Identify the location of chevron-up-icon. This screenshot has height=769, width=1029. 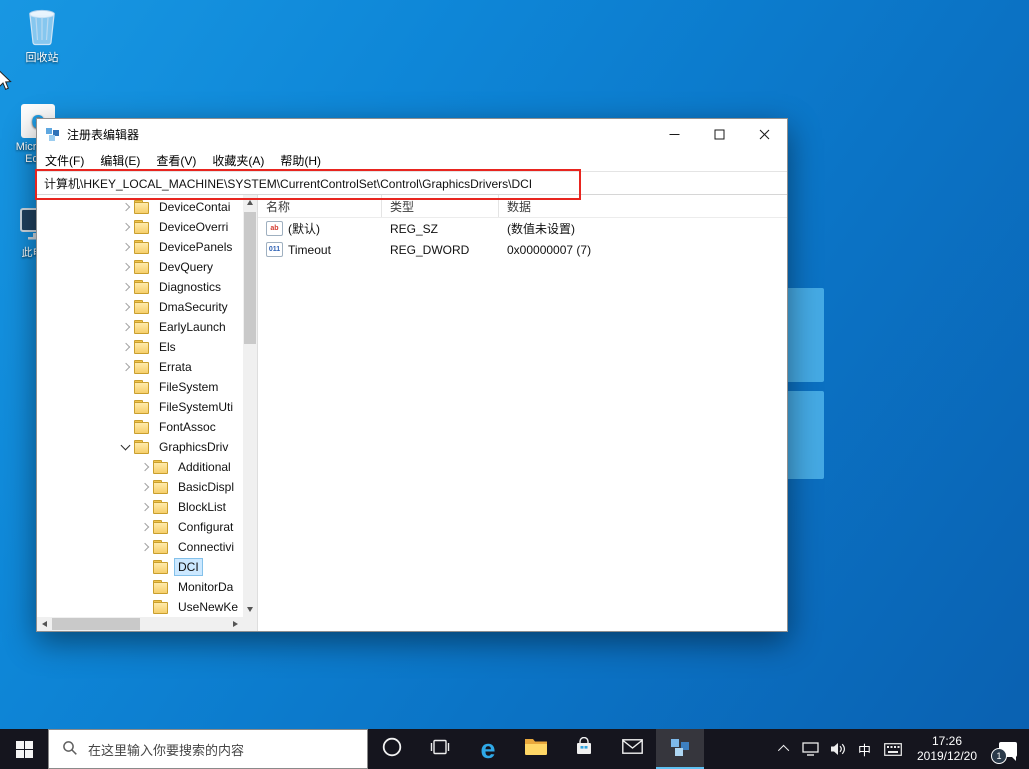
(783, 750).